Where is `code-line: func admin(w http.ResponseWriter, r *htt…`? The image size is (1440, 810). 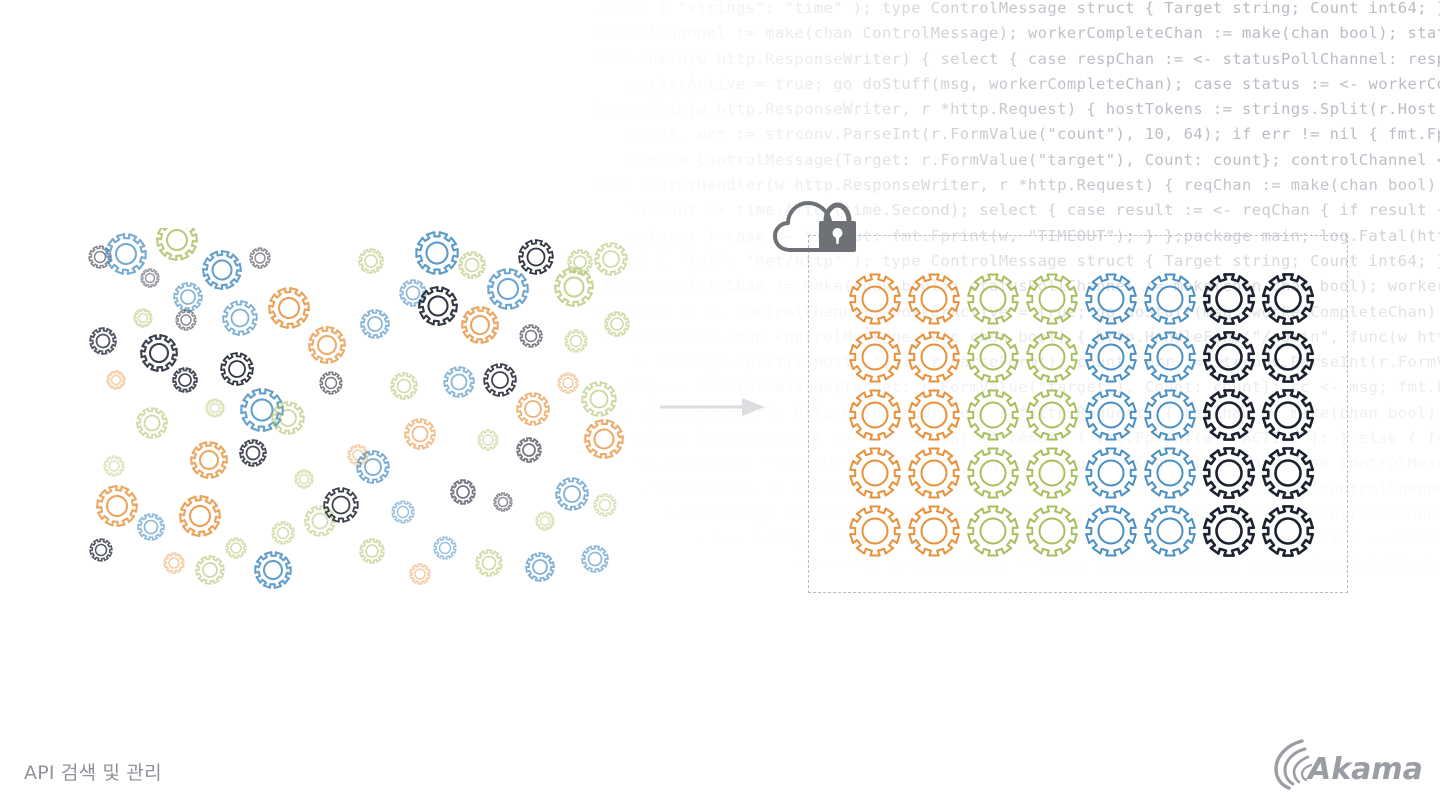 code-line: func admin(w http.ResponseWriter, r *htt… is located at coordinates (1015, 109).